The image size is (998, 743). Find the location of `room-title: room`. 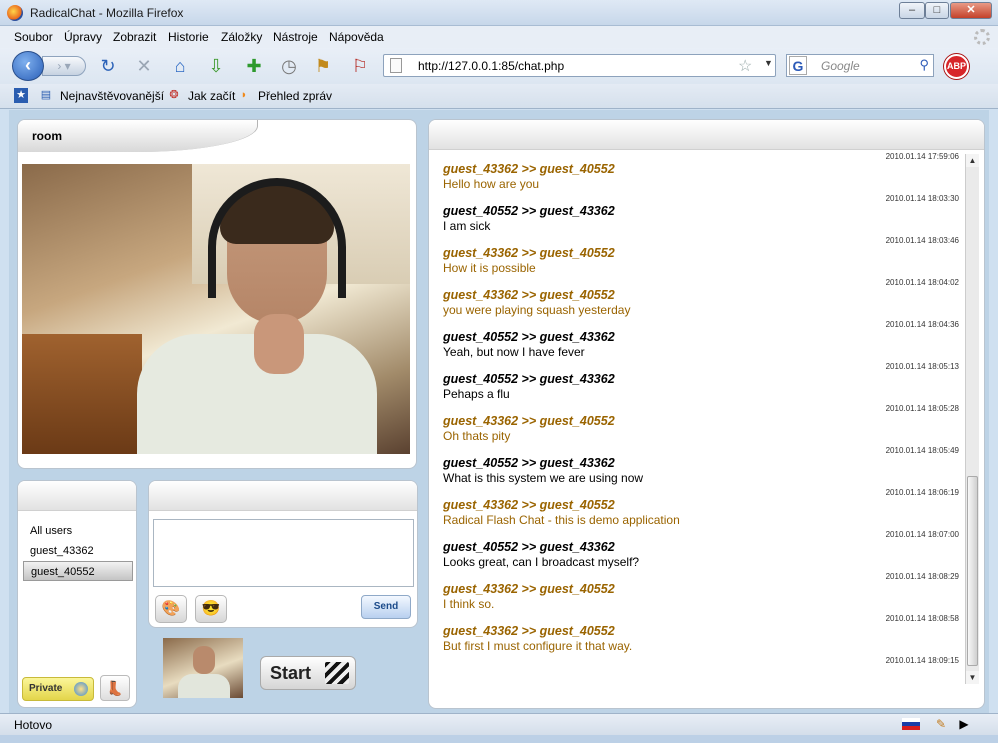

room-title: room is located at coordinates (47, 136).